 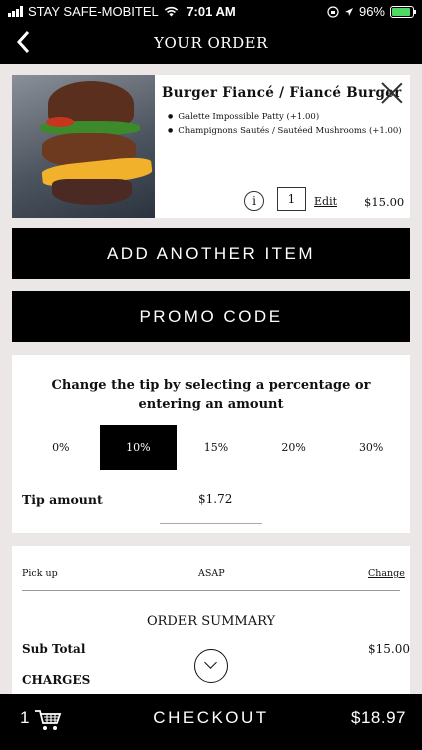 What do you see at coordinates (54, 649) in the screenshot?
I see `subtotal-label: Sub Total` at bounding box center [54, 649].